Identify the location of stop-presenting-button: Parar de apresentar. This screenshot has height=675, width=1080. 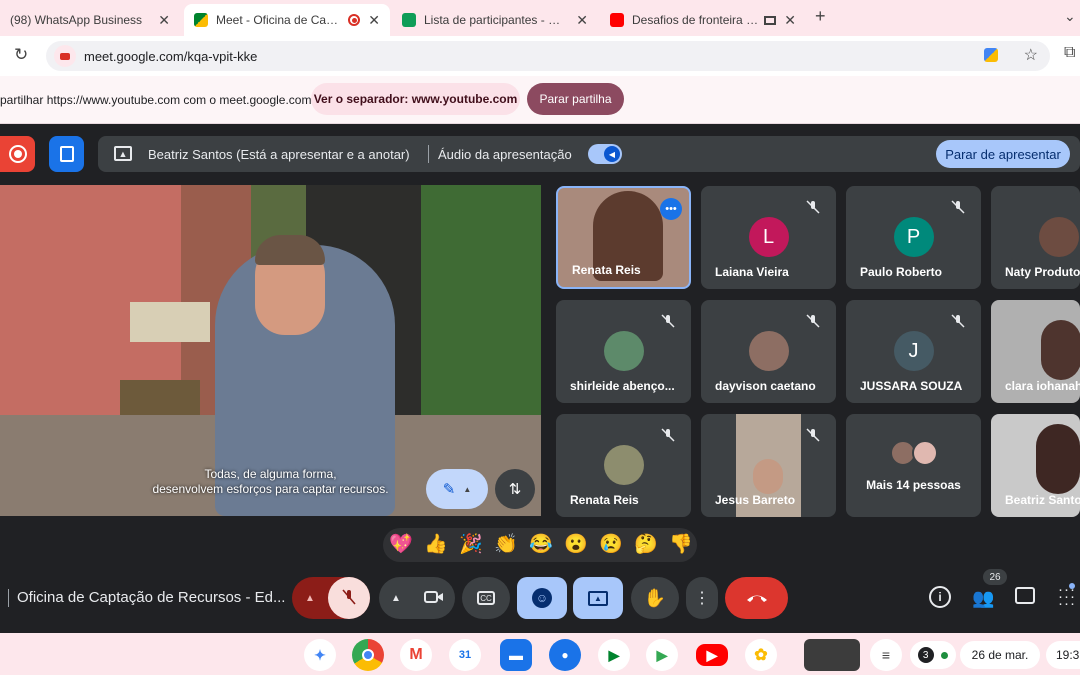
(1003, 154).